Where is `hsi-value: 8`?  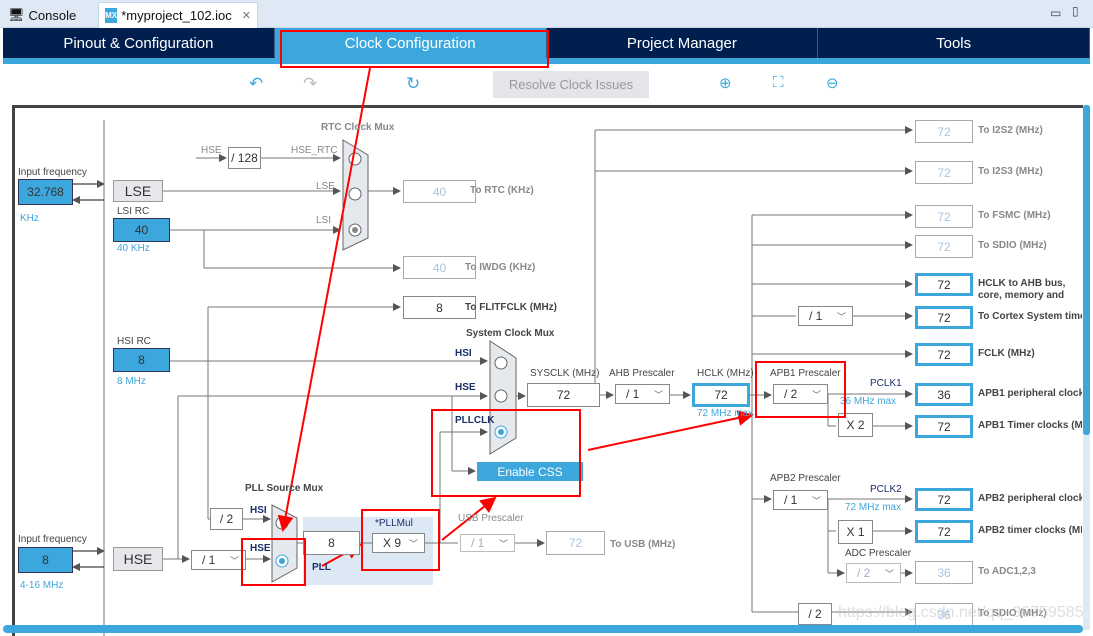 hsi-value: 8 is located at coordinates (141, 360).